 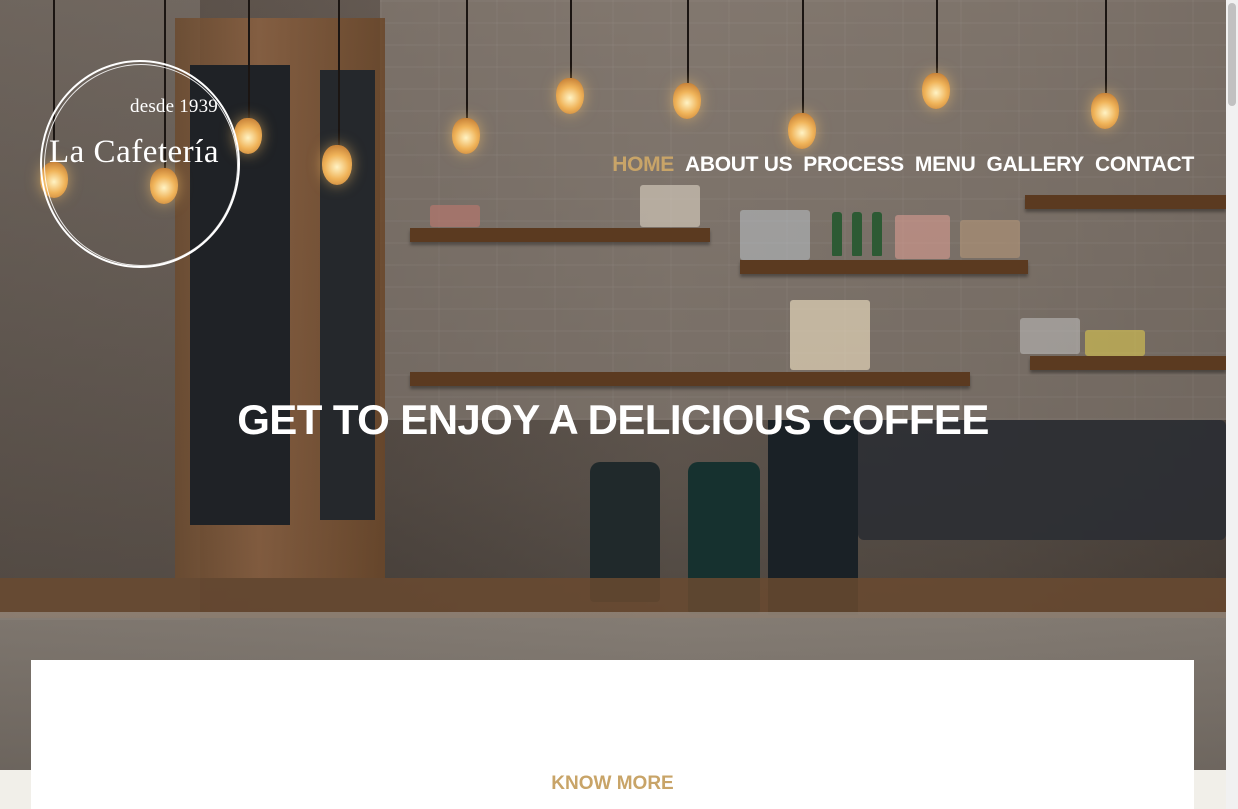 What do you see at coordinates (853, 165) in the screenshot?
I see `nav-item-process: PROCESS` at bounding box center [853, 165].